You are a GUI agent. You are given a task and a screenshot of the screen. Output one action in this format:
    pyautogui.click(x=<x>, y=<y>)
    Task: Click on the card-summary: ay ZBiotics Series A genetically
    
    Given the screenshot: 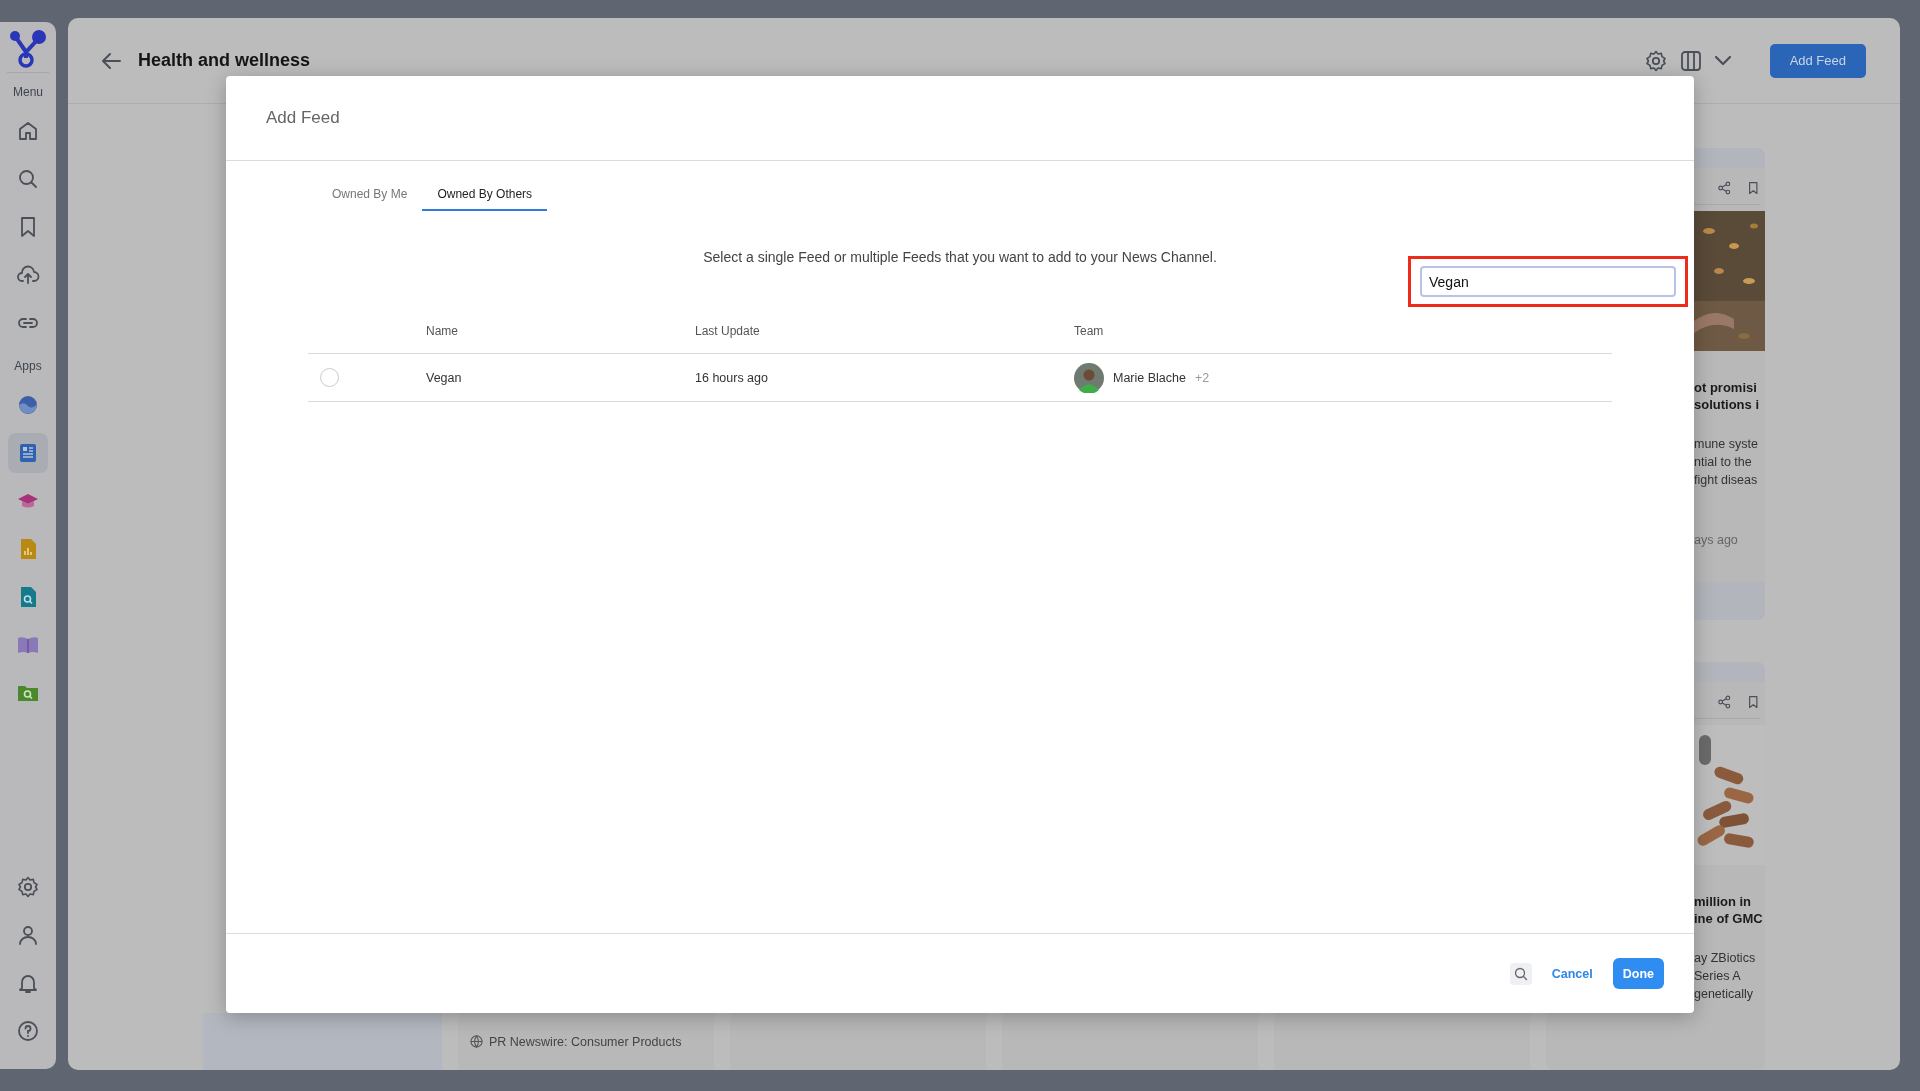 What is the action you would take?
    pyautogui.click(x=1725, y=976)
    